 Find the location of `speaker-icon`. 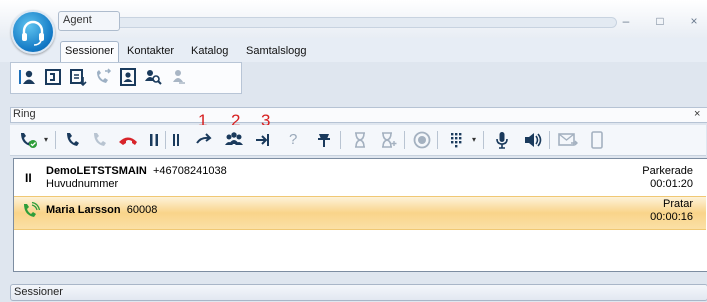

speaker-icon is located at coordinates (532, 140).